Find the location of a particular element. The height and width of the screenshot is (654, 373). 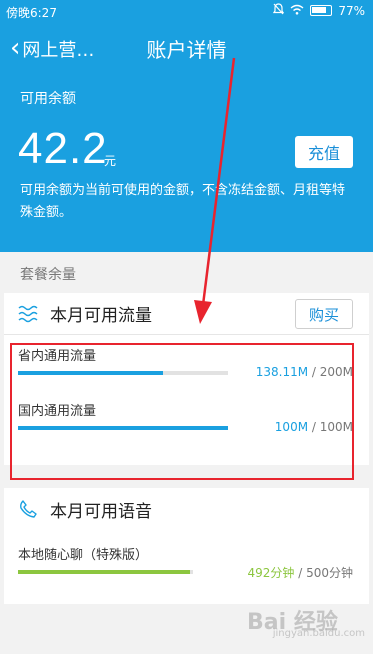

status-time: 傍晚6:27 is located at coordinates (31, 13).